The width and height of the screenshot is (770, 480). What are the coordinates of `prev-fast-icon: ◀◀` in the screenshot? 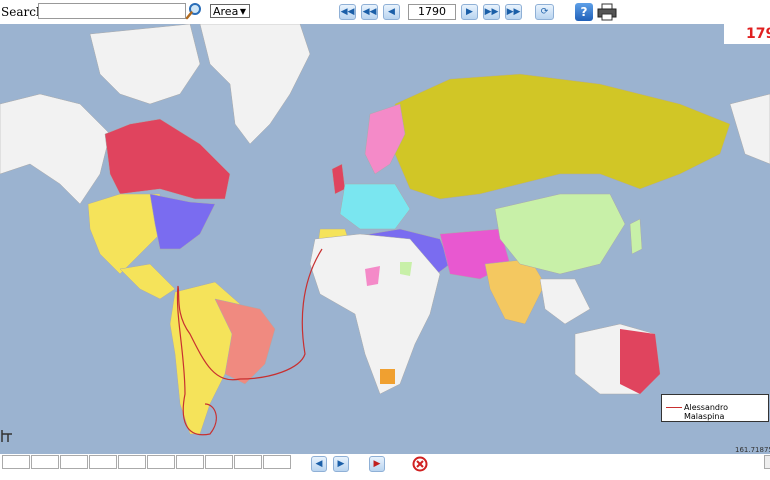 It's located at (369, 12).